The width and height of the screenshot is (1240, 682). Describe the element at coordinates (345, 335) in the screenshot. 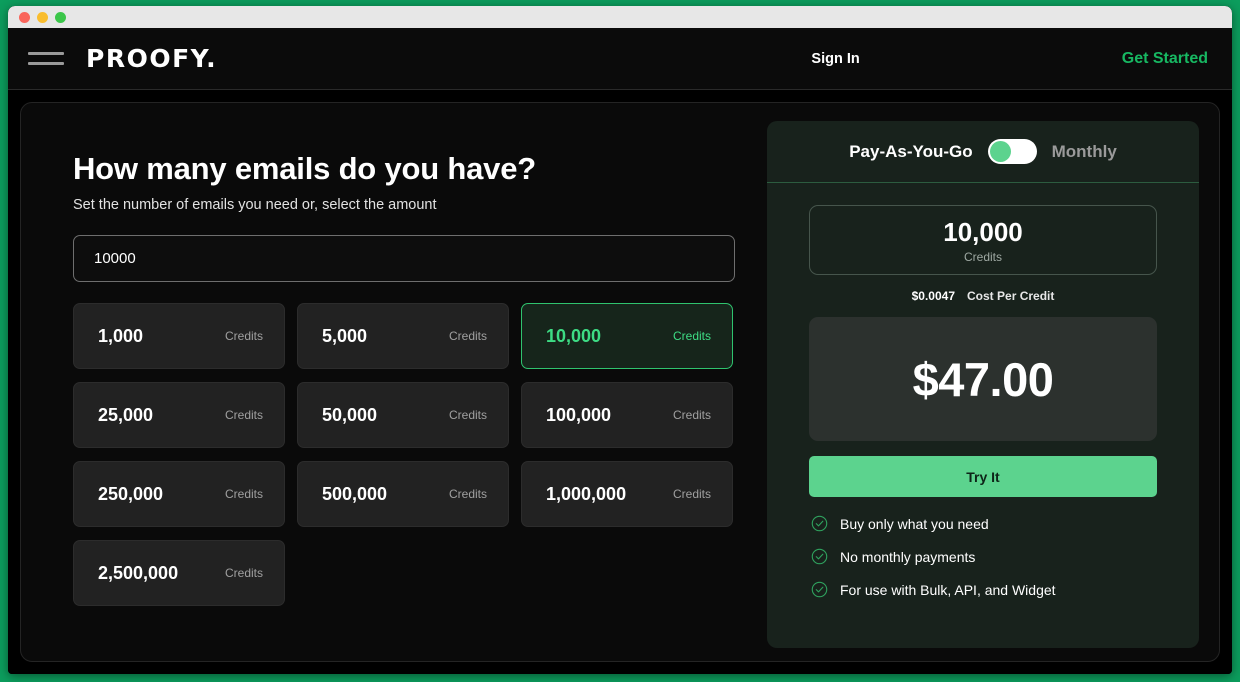

I see `credit-option-value: 5,000` at that location.